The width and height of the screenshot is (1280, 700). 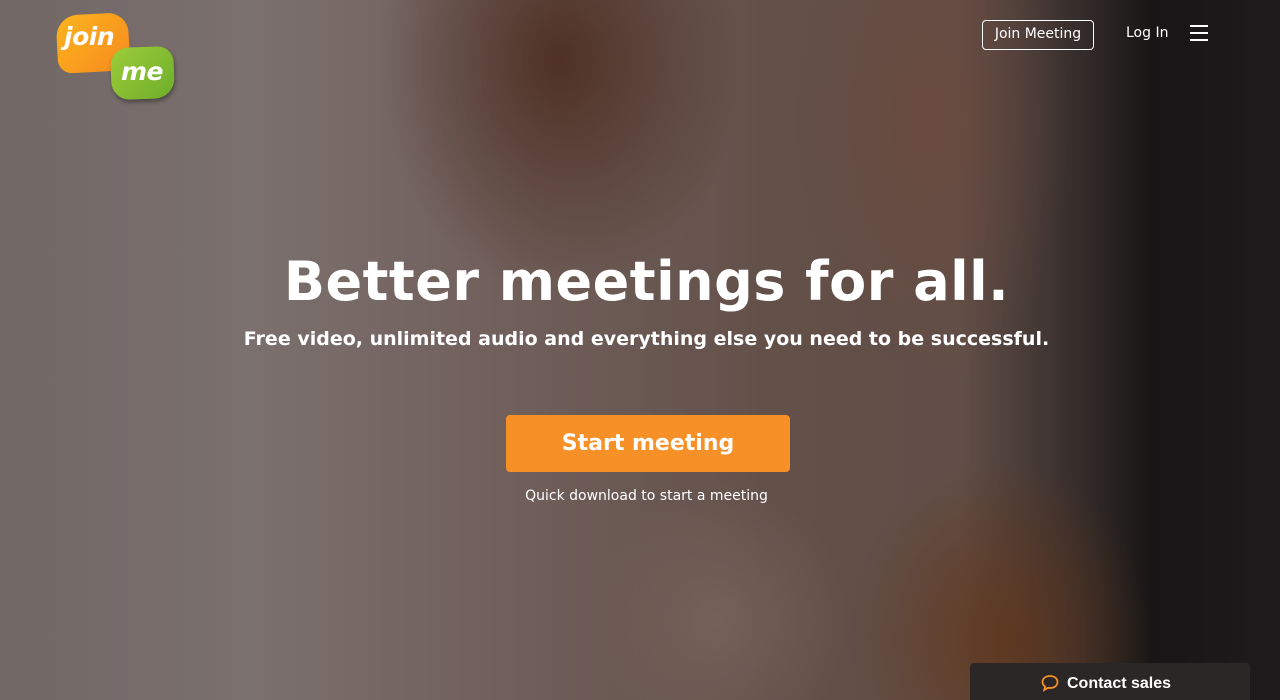 I want to click on start-meeting-button: Start meeting, so click(x=648, y=443).